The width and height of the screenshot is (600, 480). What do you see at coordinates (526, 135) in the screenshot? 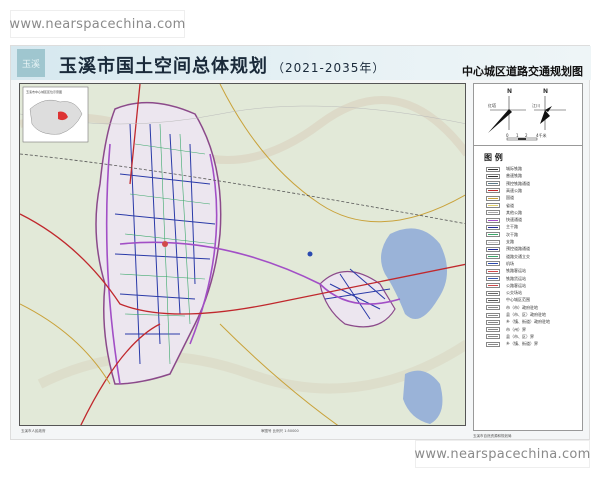
I see `scale-label: 2` at bounding box center [526, 135].